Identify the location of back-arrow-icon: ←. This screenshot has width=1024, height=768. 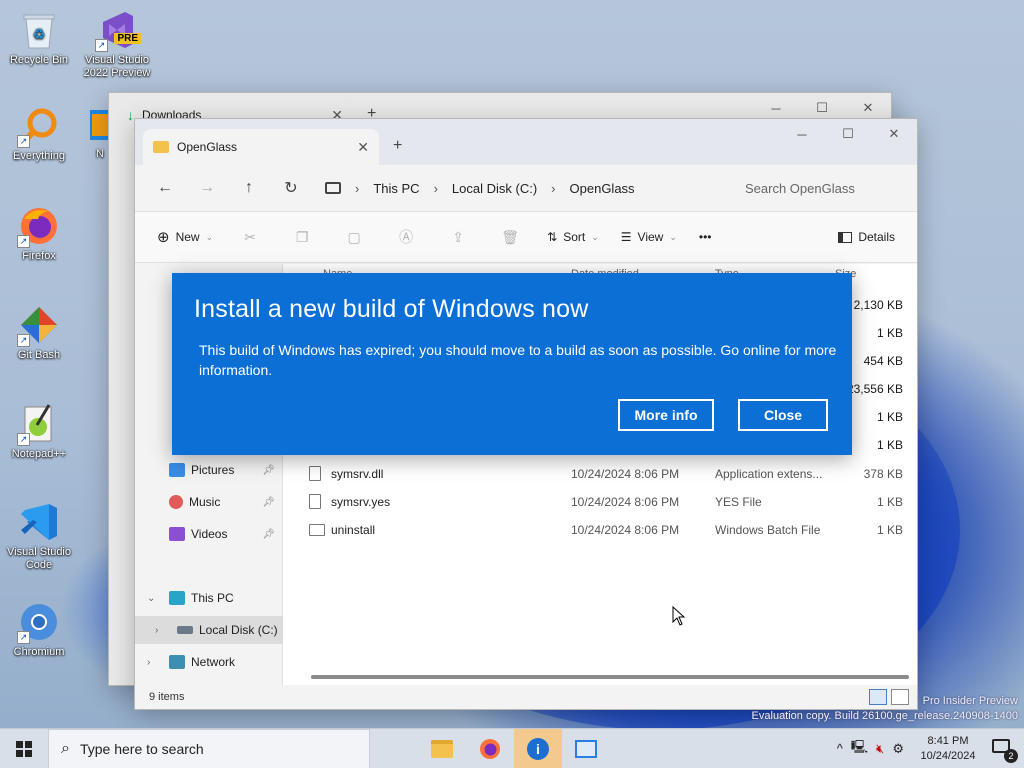
(165, 188).